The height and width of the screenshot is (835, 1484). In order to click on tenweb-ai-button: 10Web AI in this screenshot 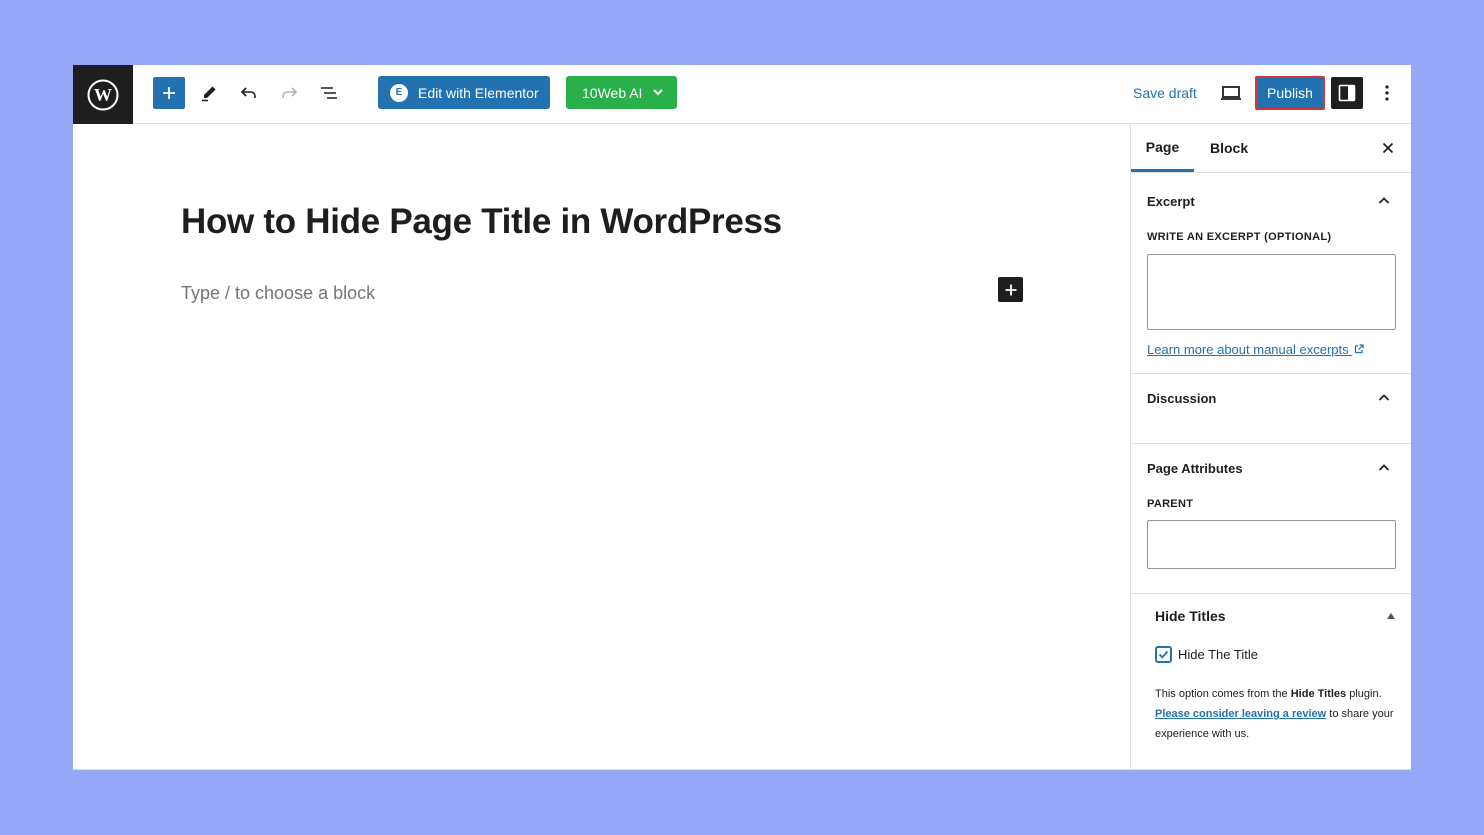, I will do `click(621, 92)`.